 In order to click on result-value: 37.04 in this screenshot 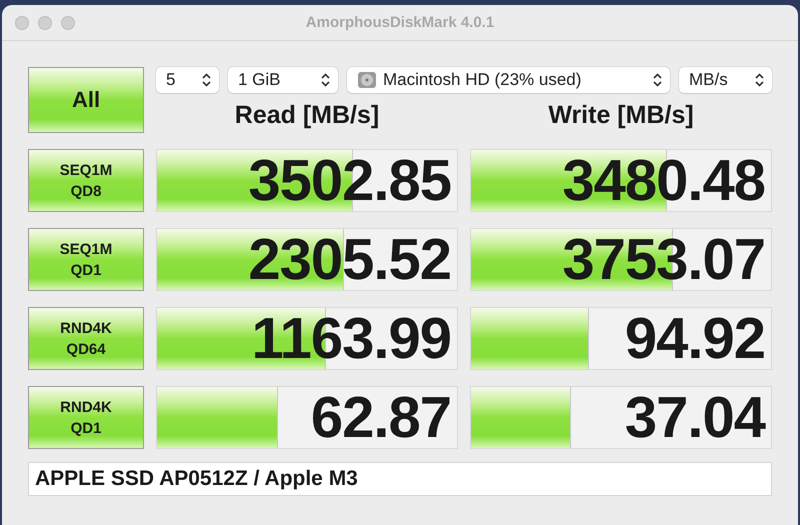, I will do `click(694, 417)`.